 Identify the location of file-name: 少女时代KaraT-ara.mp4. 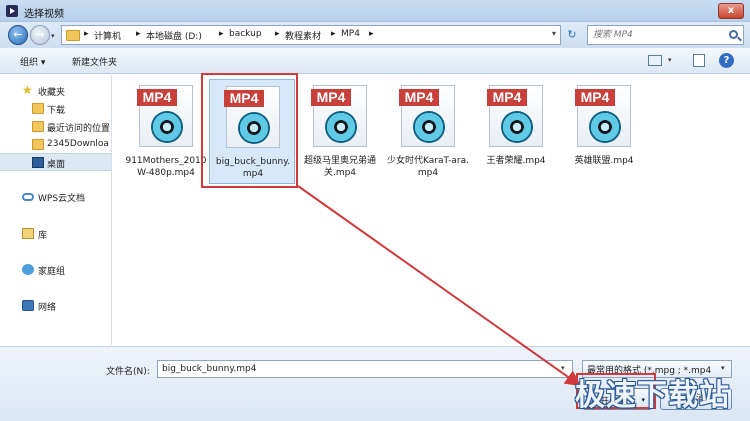
(428, 167).